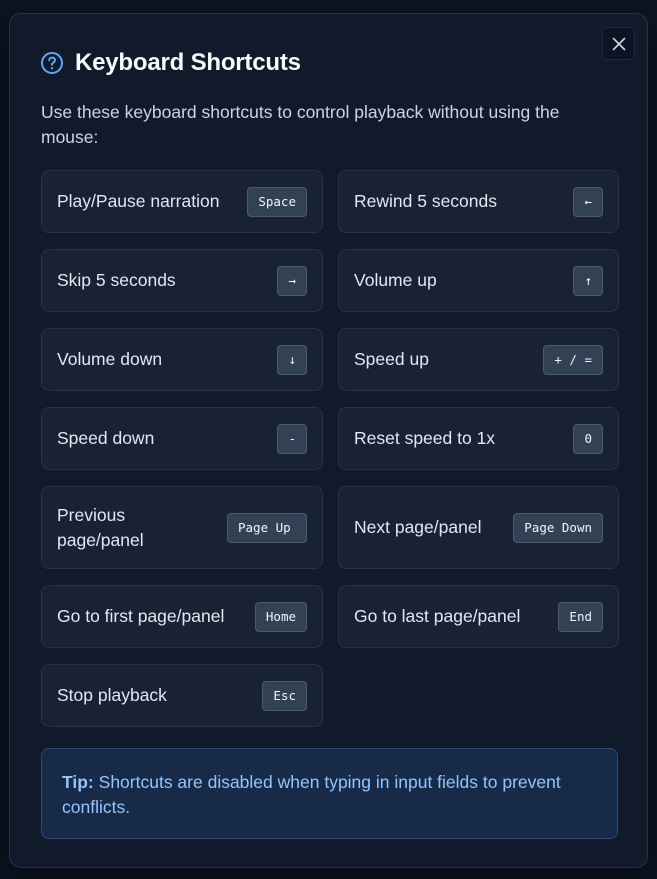  What do you see at coordinates (182, 359) in the screenshot?
I see `shortcut-volume-down: Volume down ↓` at bounding box center [182, 359].